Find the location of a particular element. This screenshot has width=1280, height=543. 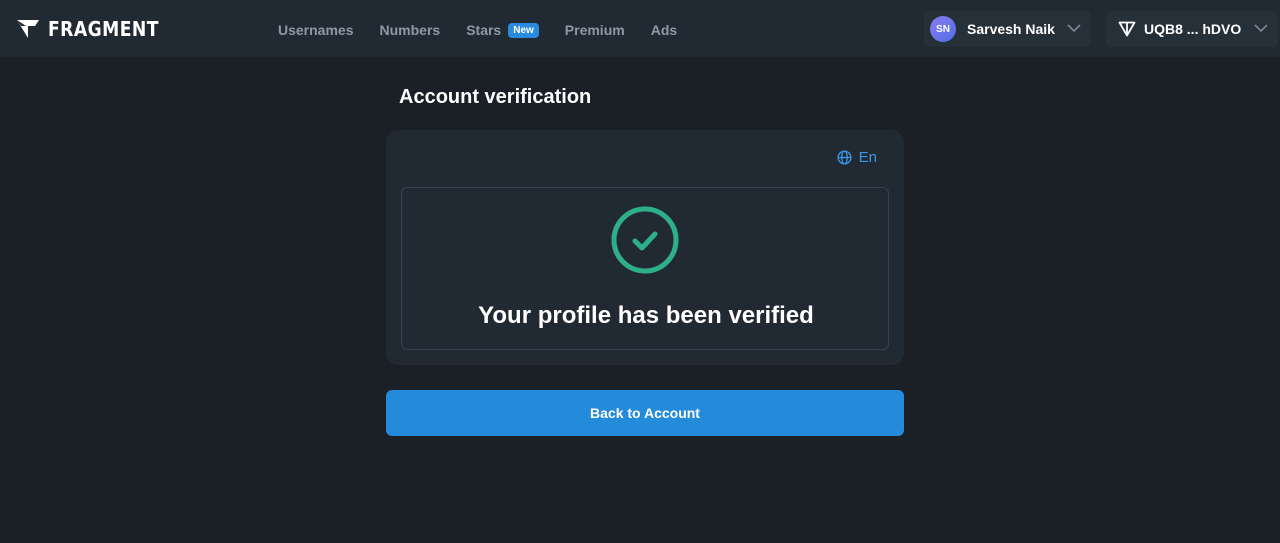

language-label: En is located at coordinates (867, 157).